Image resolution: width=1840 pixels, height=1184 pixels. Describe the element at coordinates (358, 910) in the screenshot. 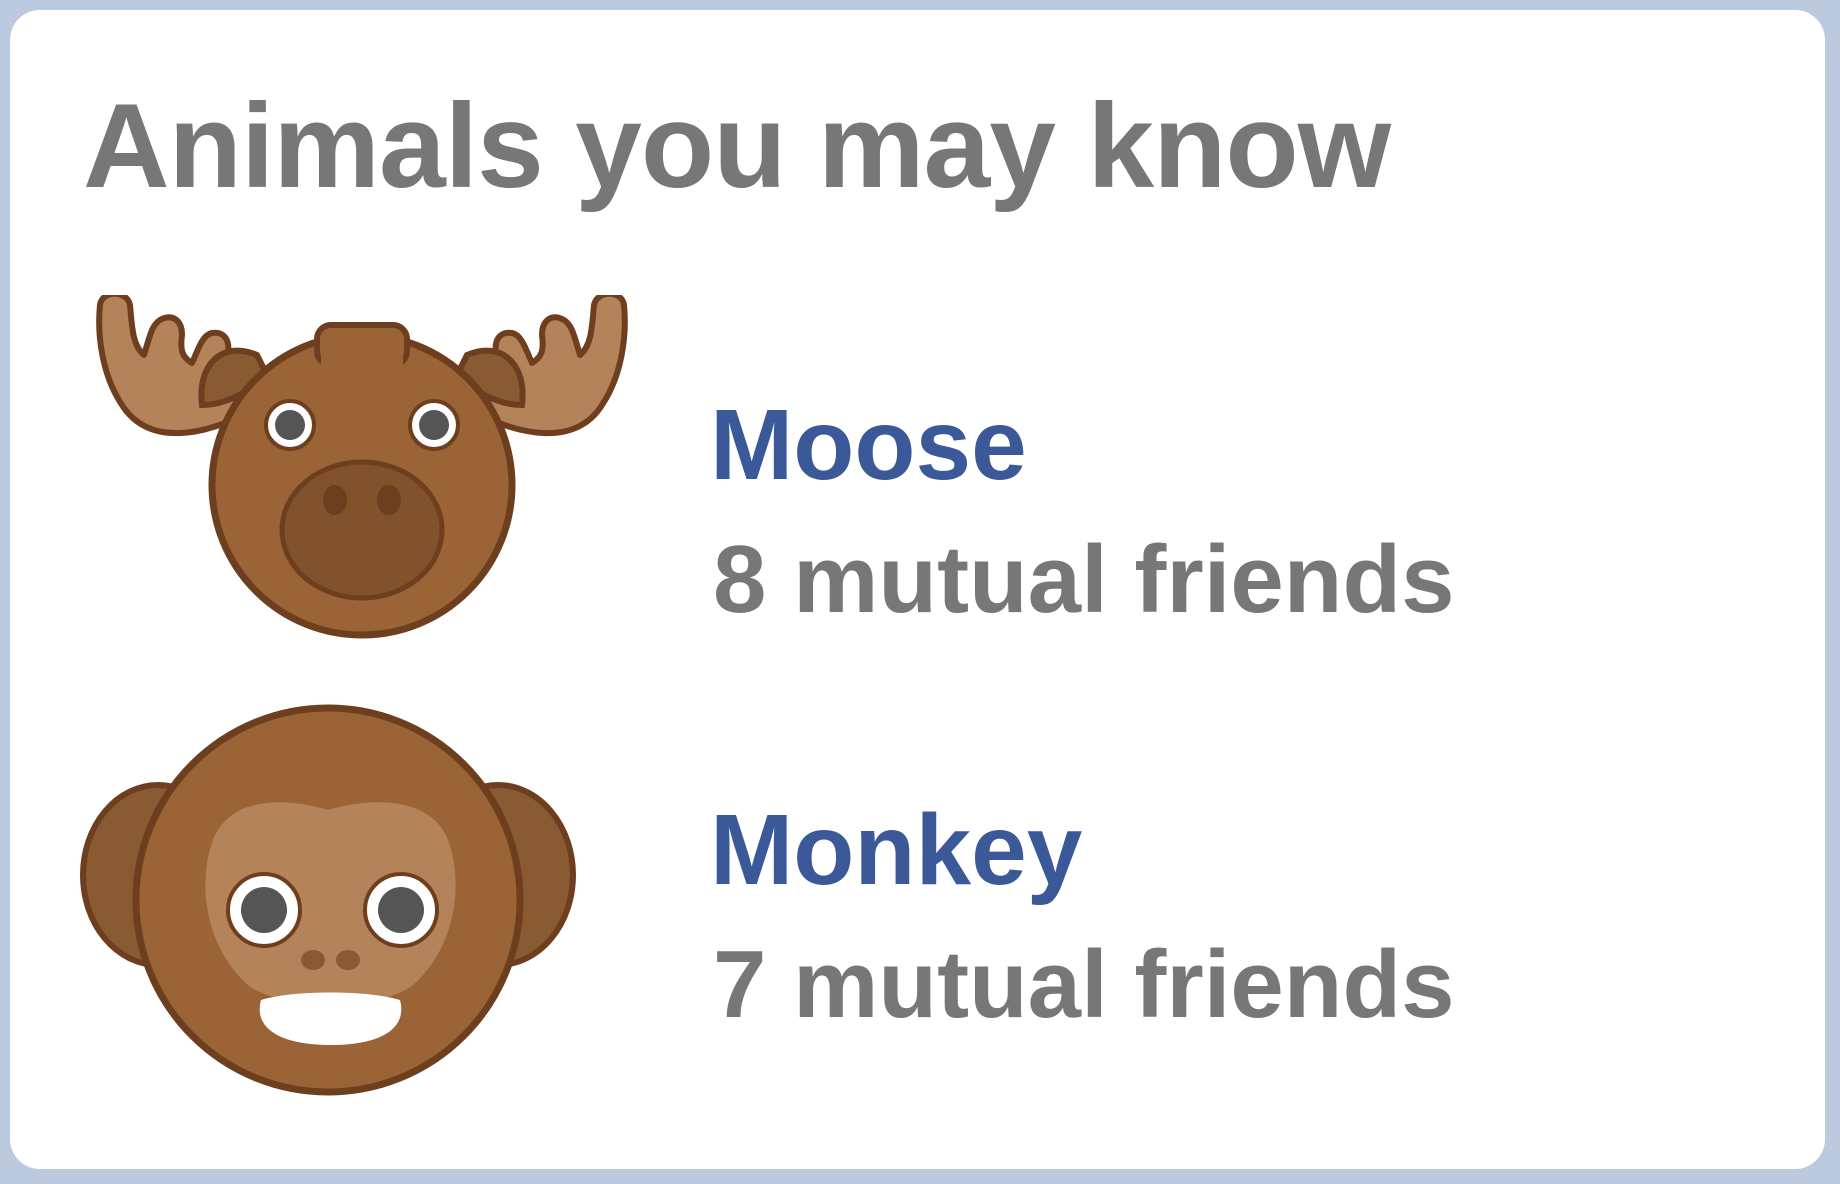

I see `monkey-icon` at that location.